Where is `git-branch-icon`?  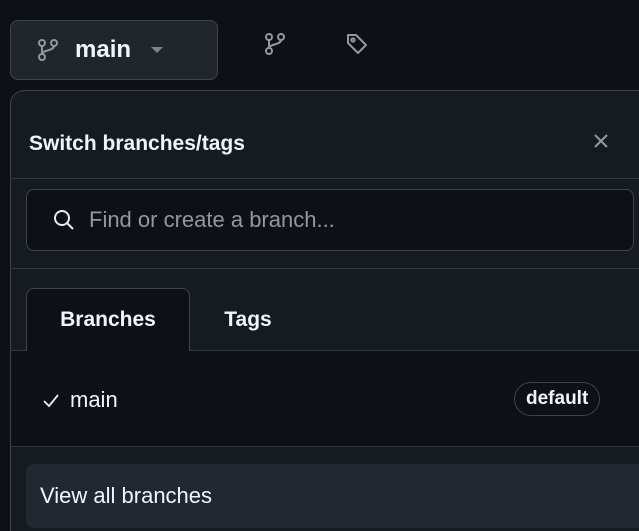
git-branch-icon is located at coordinates (48, 50).